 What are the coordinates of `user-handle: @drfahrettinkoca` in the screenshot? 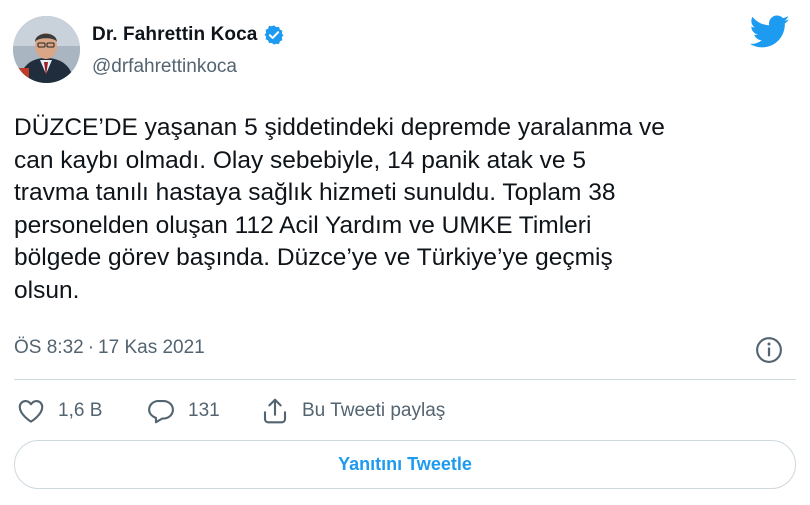 It's located at (164, 67).